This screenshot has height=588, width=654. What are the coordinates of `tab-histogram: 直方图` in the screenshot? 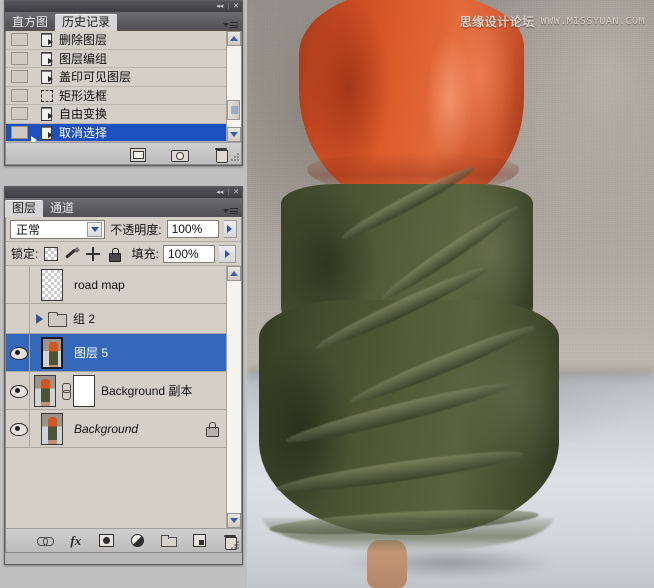 It's located at (30, 22).